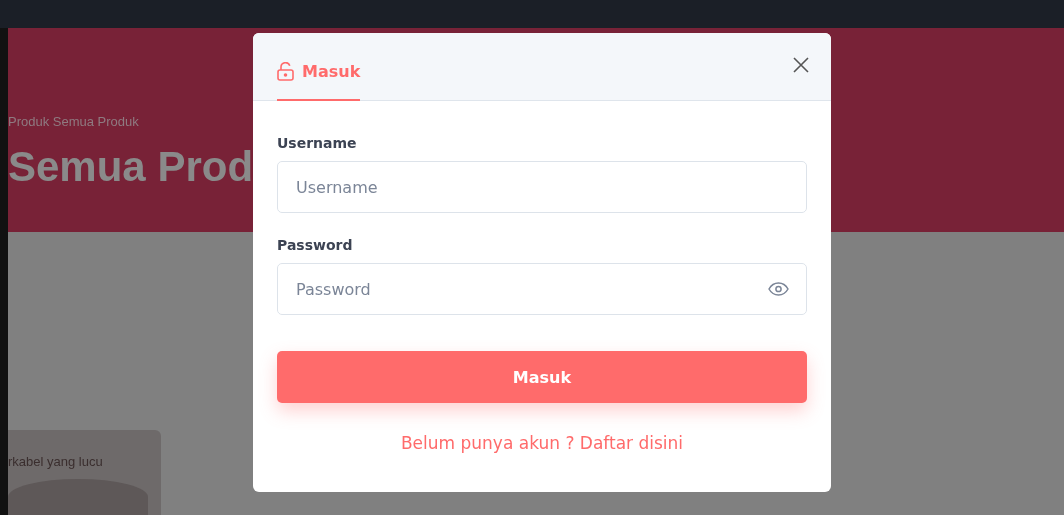 This screenshot has width=1064, height=515. I want to click on register-link: Belum punya akun ? Daftar disini, so click(542, 443).